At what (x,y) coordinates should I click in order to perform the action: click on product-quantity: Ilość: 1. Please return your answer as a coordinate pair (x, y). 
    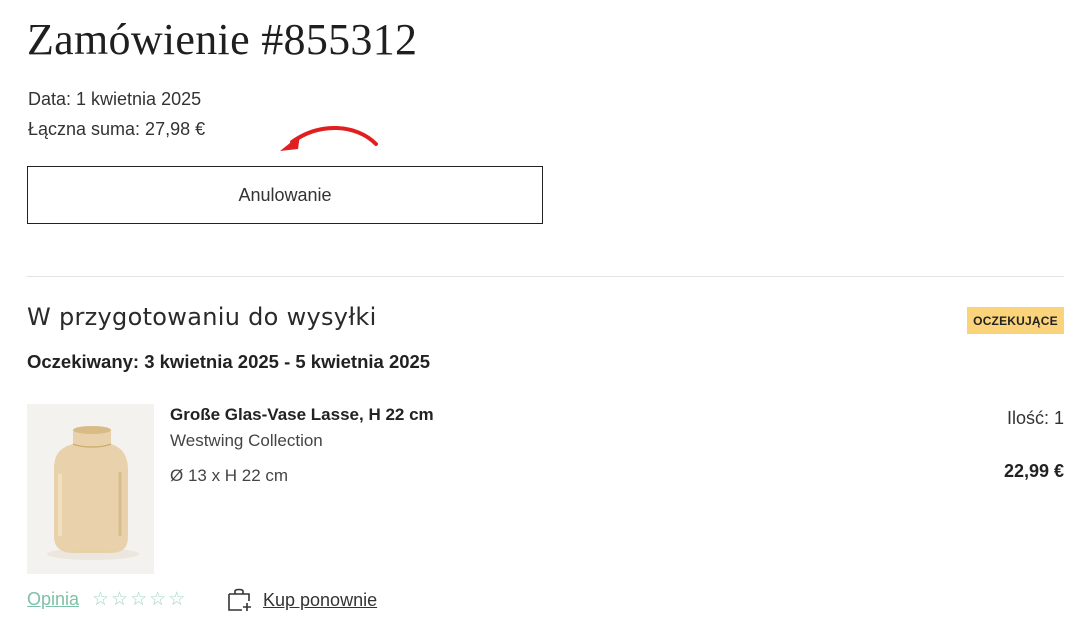
    Looking at the image, I should click on (1035, 418).